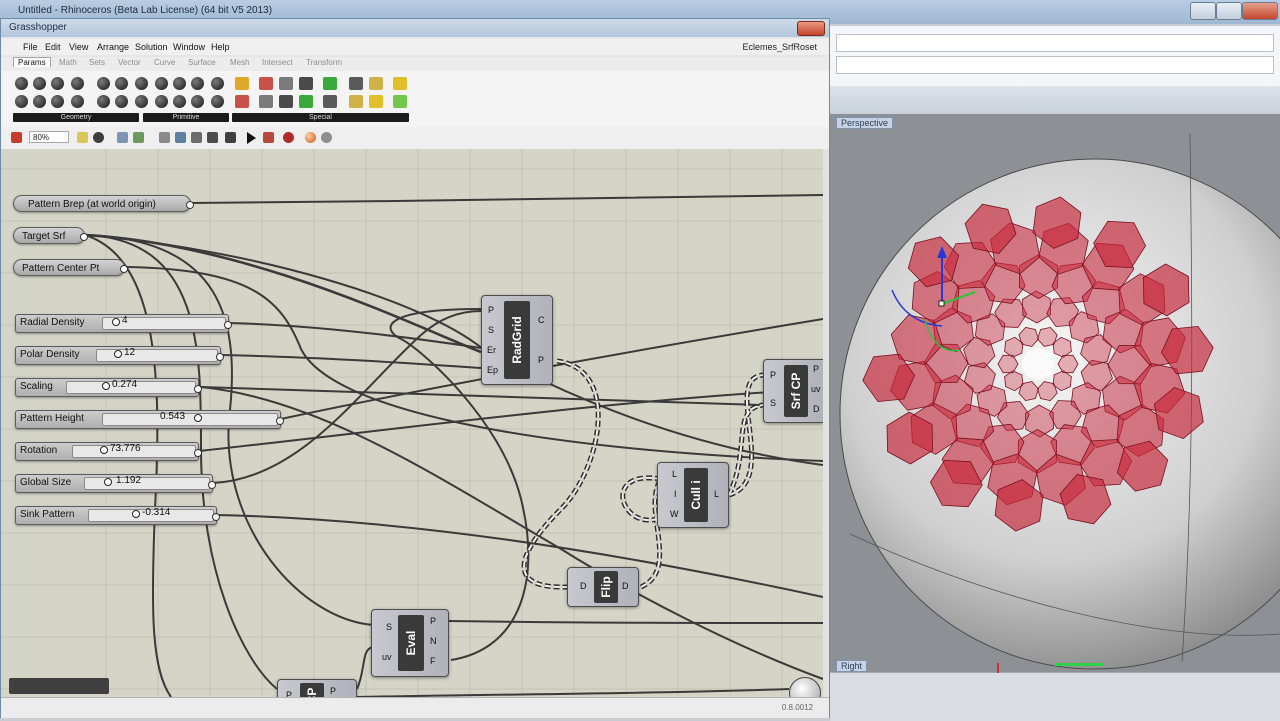  What do you see at coordinates (779, 47) in the screenshot?
I see `document-name: Eclemes_SrfRoset` at bounding box center [779, 47].